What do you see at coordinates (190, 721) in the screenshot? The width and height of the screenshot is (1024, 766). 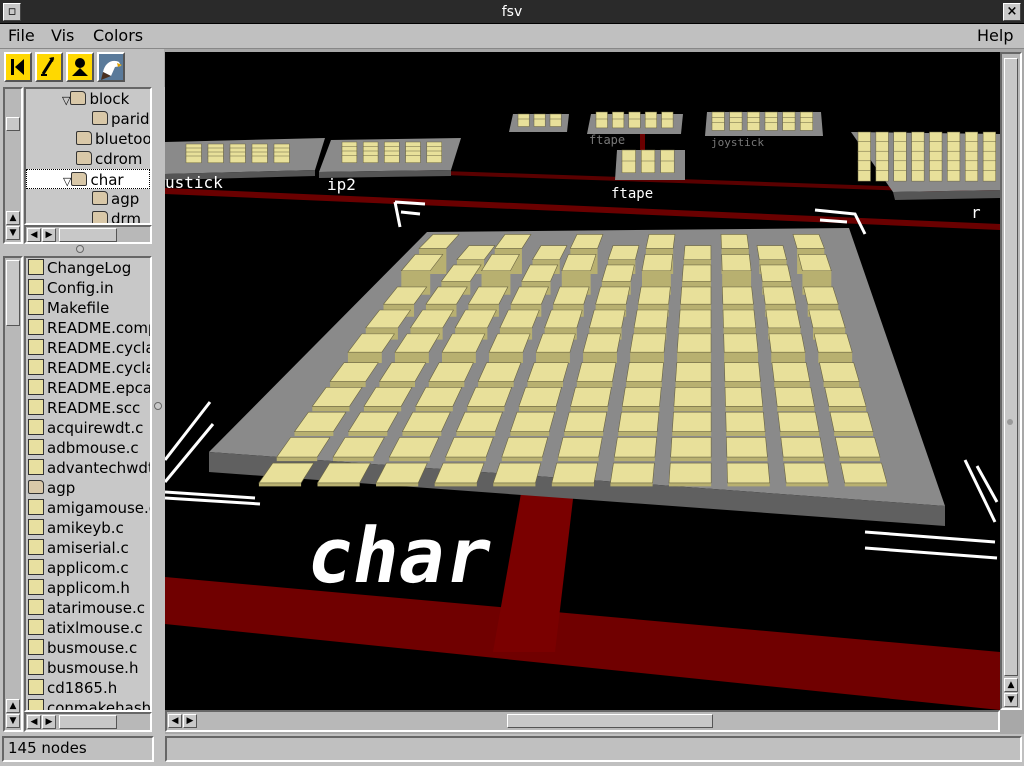 I see `view-scroll-right-button: ▶` at bounding box center [190, 721].